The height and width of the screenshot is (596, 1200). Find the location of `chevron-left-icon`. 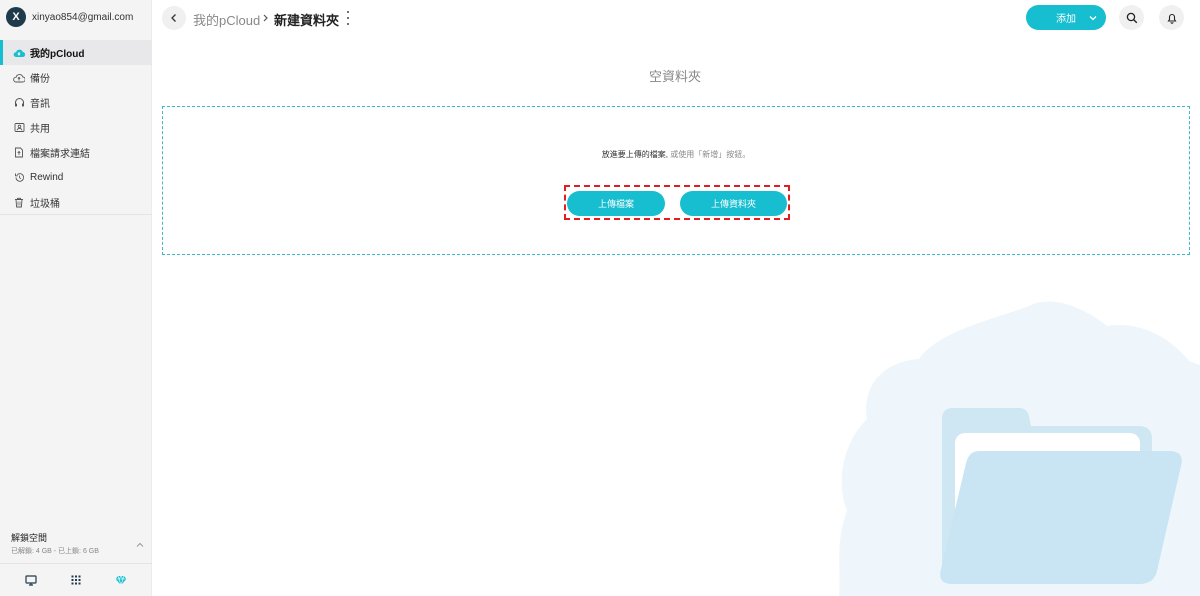

chevron-left-icon is located at coordinates (173, 18).